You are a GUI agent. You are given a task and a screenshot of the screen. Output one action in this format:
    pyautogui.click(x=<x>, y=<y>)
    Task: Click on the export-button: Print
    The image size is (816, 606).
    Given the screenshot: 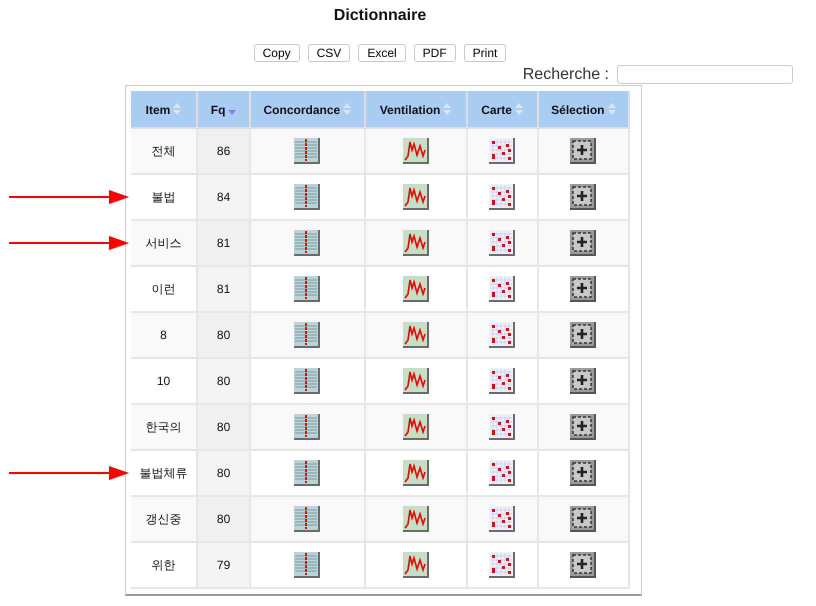 What is the action you would take?
    pyautogui.click(x=485, y=53)
    